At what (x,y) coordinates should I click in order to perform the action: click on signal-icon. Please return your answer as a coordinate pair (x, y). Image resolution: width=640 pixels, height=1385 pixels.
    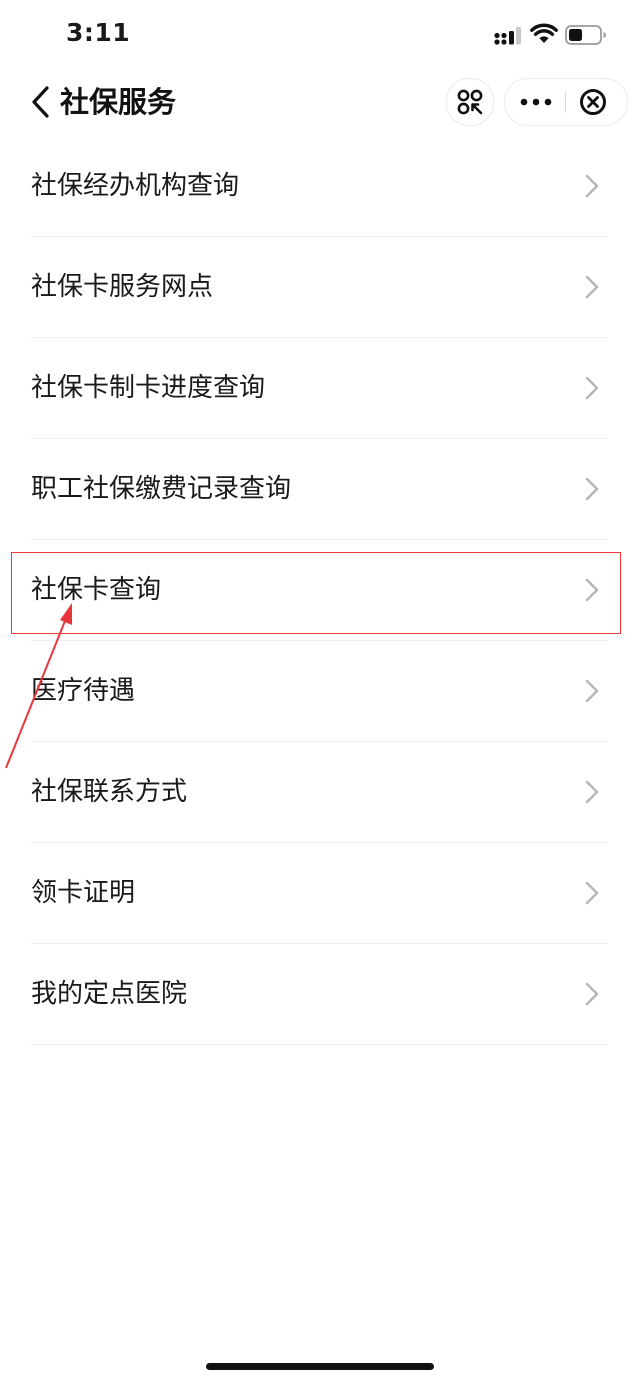
    Looking at the image, I should click on (507, 36).